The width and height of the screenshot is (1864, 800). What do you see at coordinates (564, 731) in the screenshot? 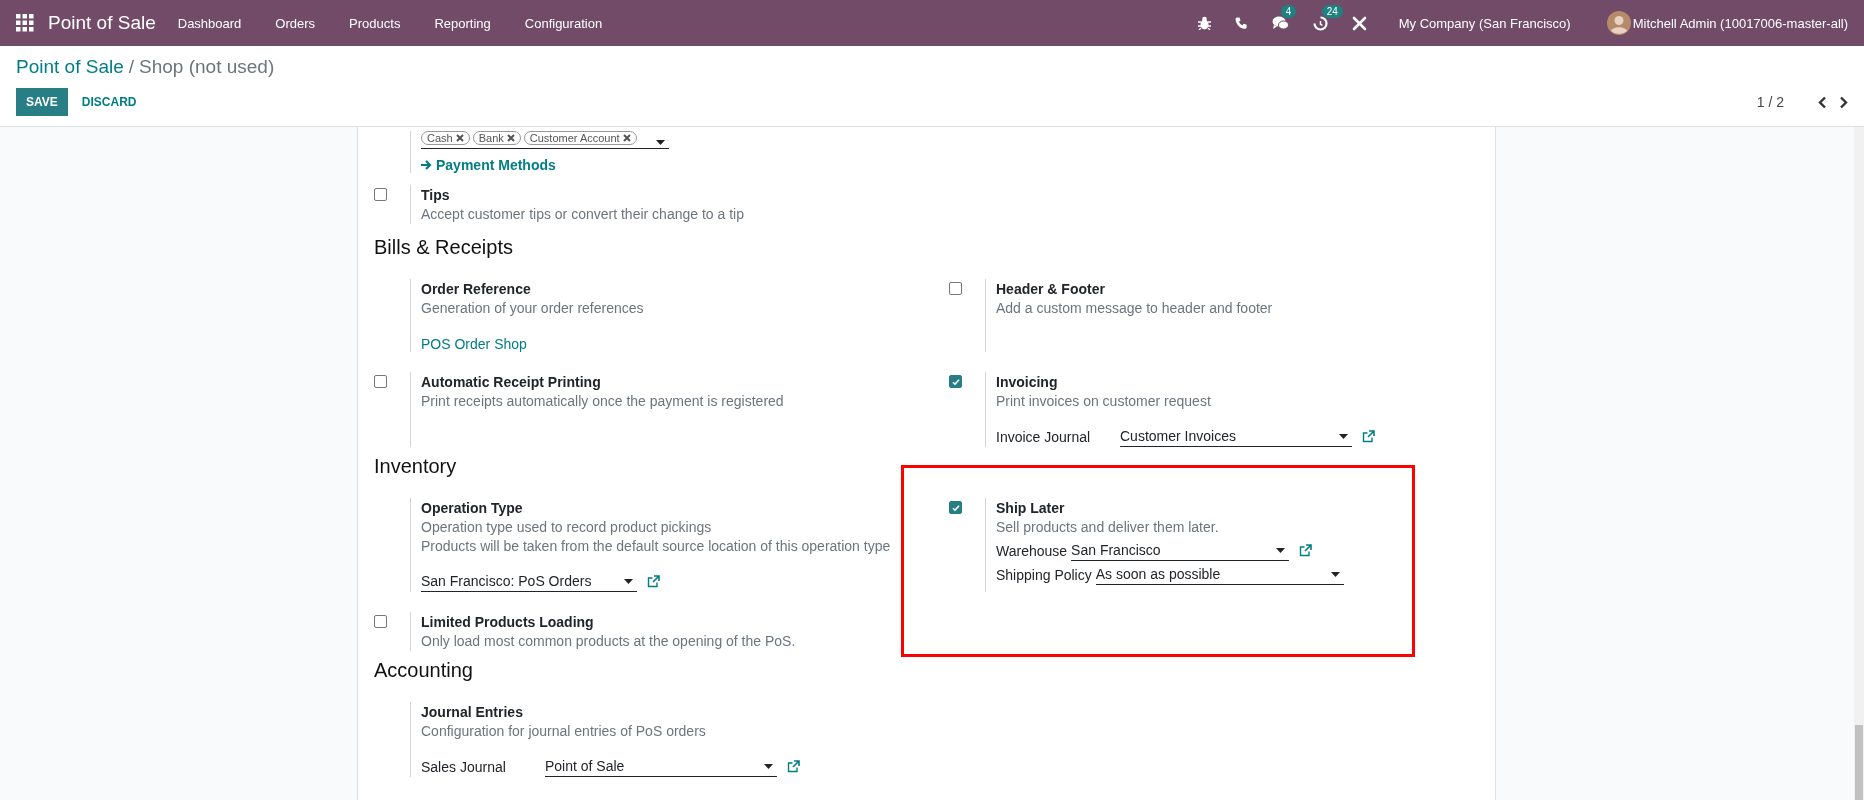
I see `setting-description: Configuration for journal entries of PoS orders` at bounding box center [564, 731].